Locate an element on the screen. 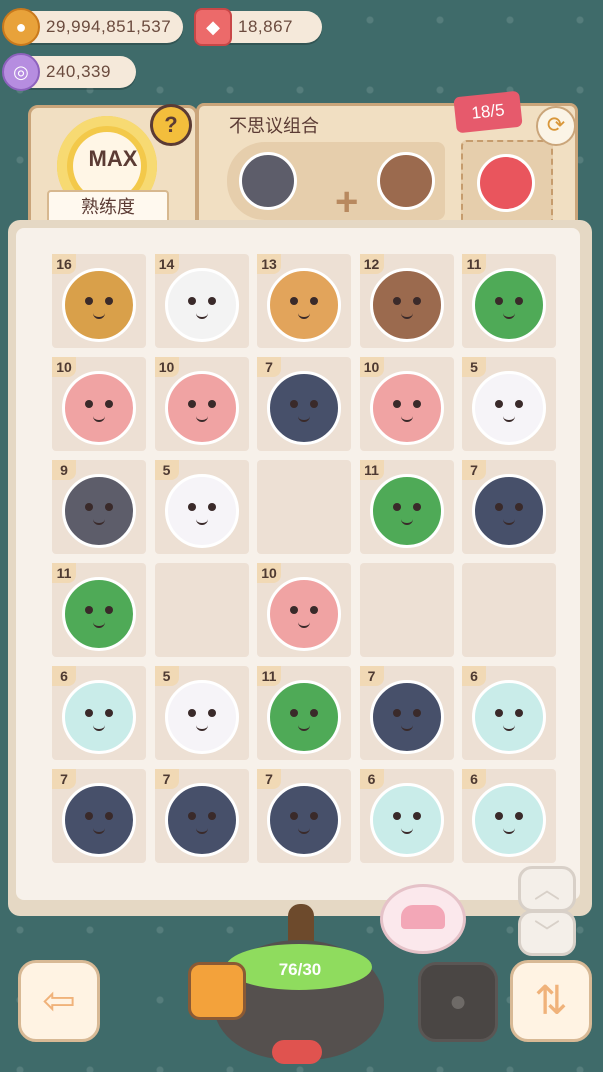 The height and width of the screenshot is (1072, 603). coin-counter: ● 29,994,851,537 is located at coordinates (92, 27).